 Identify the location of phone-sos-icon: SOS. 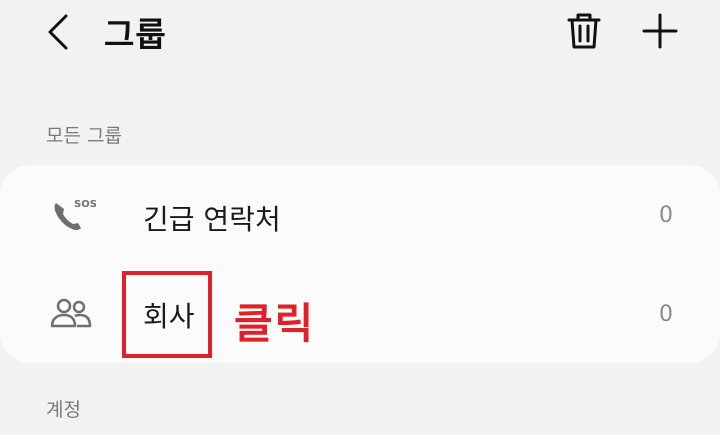
(75, 215).